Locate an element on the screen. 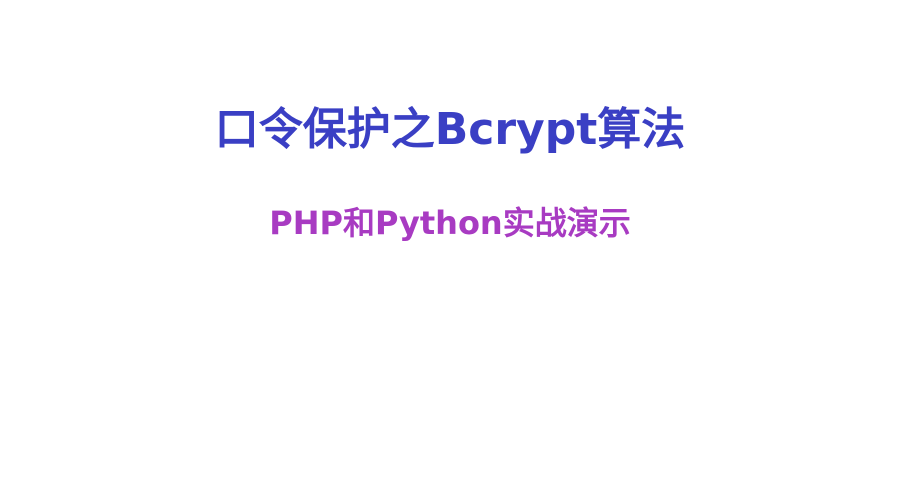 The image size is (900, 500). slide-title: 口令保护之Bcrypt算法 is located at coordinates (450, 129).